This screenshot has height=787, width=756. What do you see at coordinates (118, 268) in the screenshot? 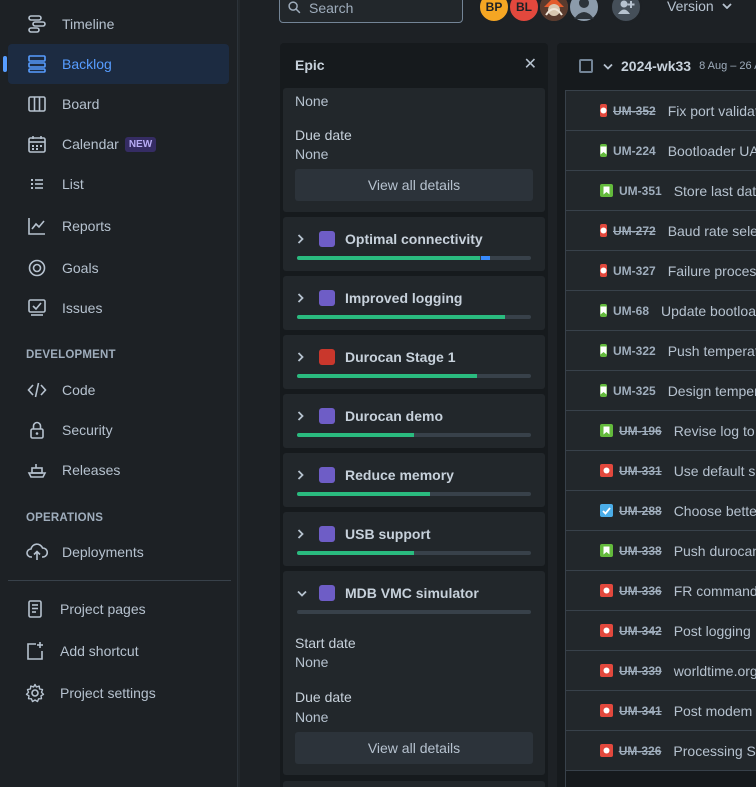
I see `sidebar-item-goals: Goals` at bounding box center [118, 268].